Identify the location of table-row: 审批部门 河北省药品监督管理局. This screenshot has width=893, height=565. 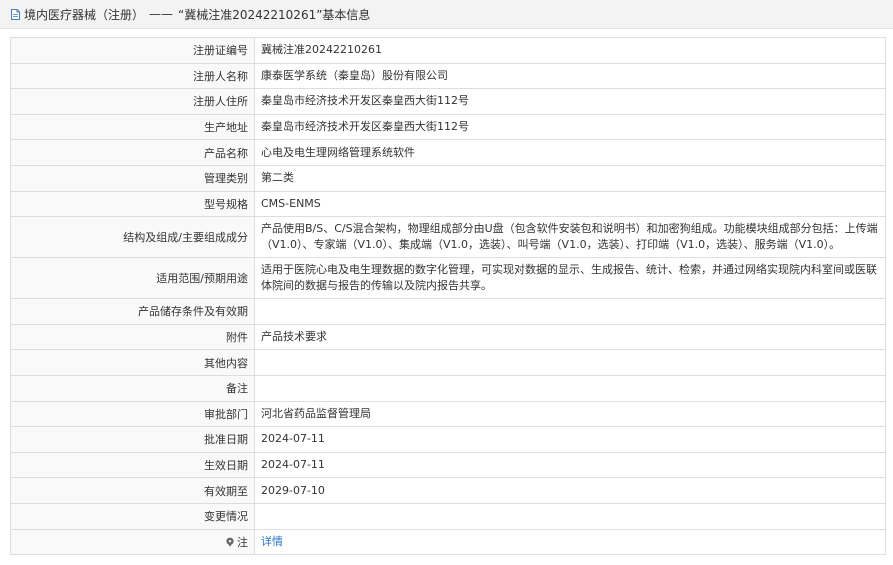
(448, 414).